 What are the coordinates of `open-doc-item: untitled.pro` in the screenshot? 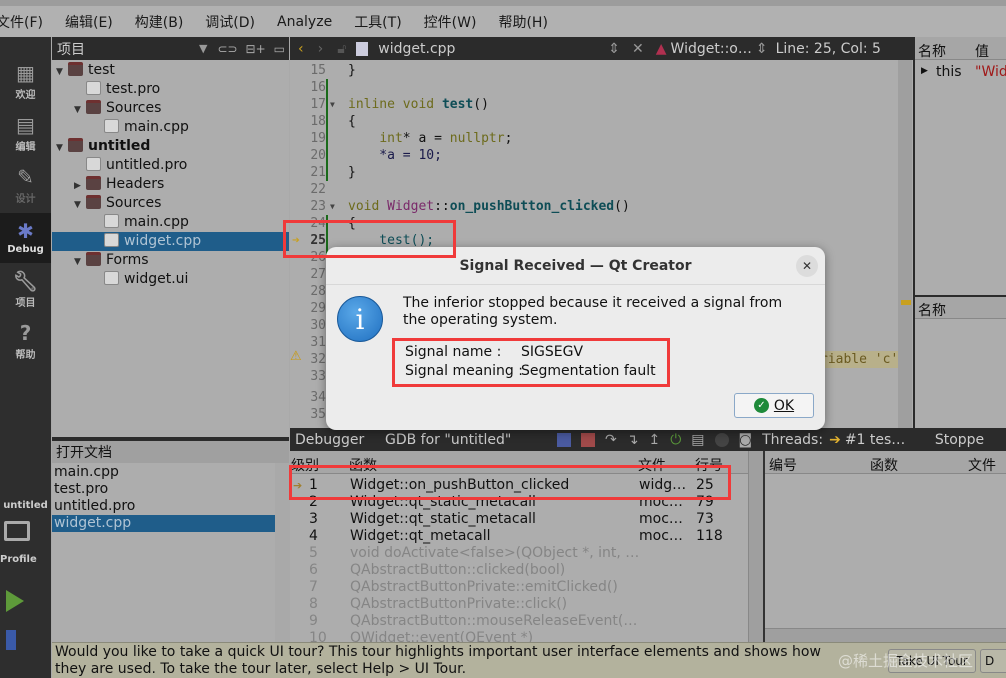 It's located at (163, 506).